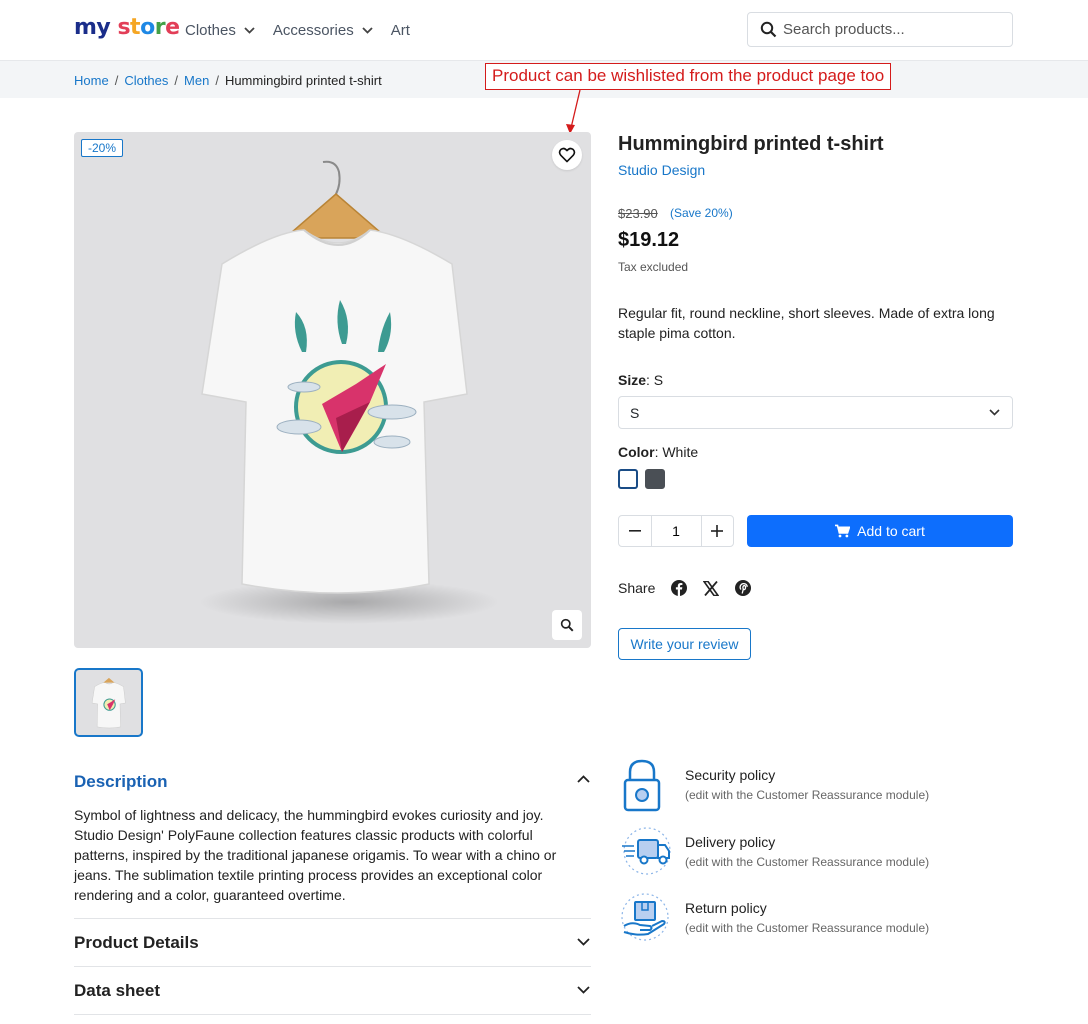  Describe the element at coordinates (655, 479) in the screenshot. I see `color-swatch-grey` at that location.